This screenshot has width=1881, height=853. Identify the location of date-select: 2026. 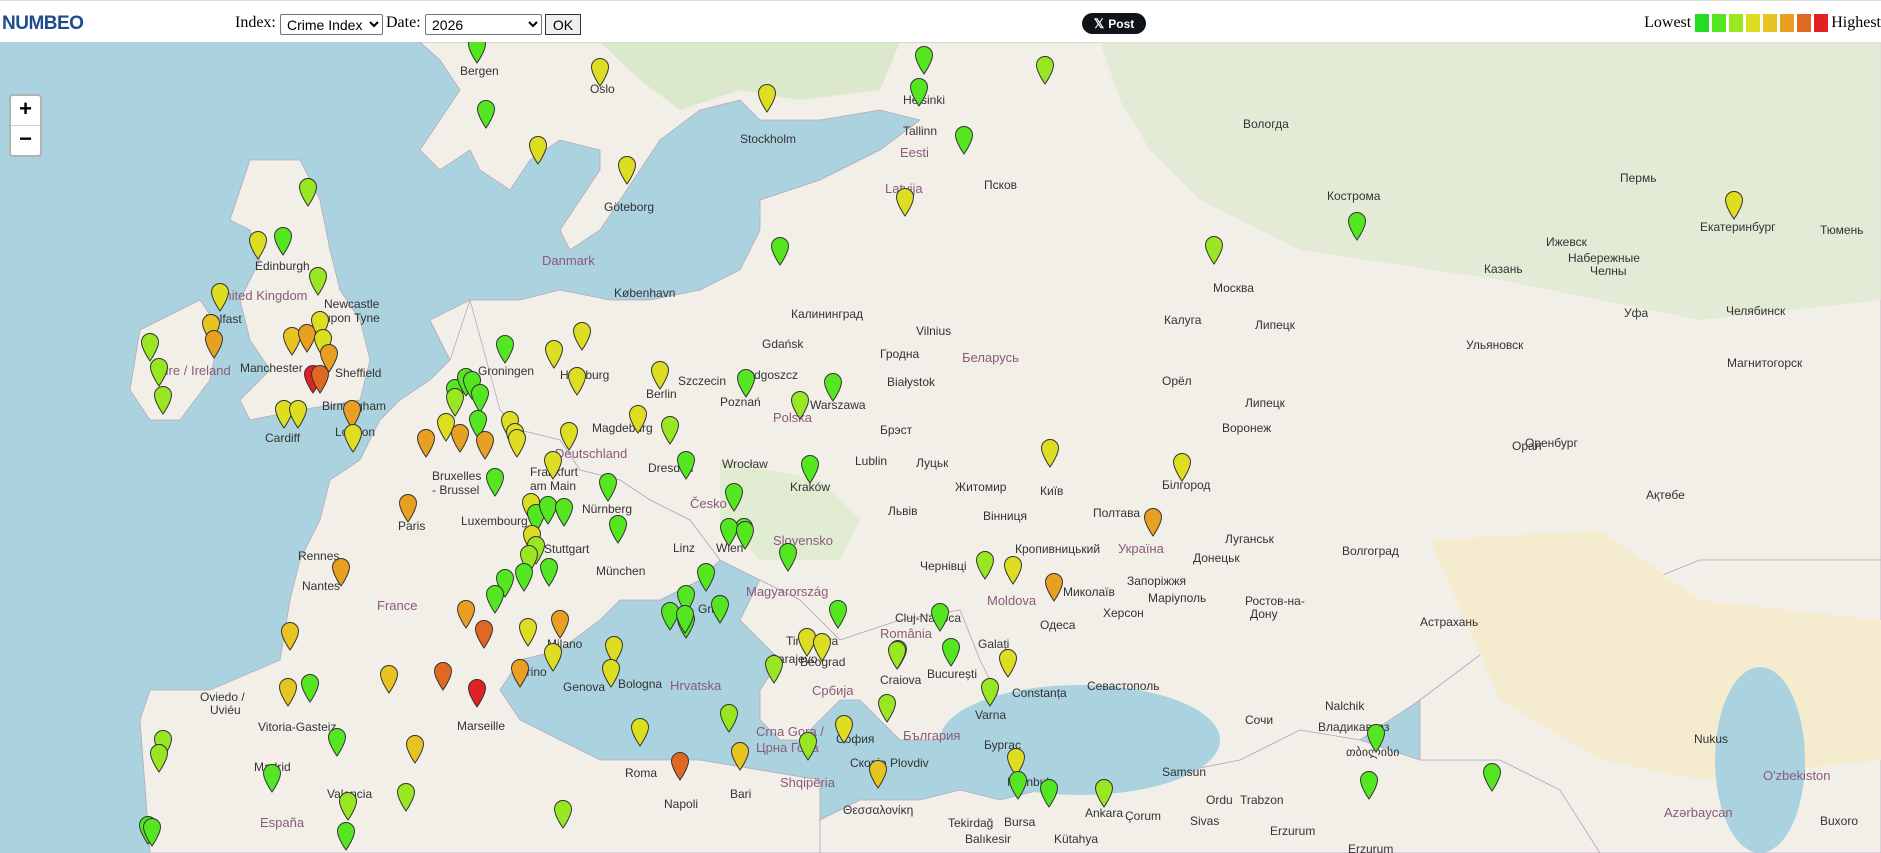
(483, 24).